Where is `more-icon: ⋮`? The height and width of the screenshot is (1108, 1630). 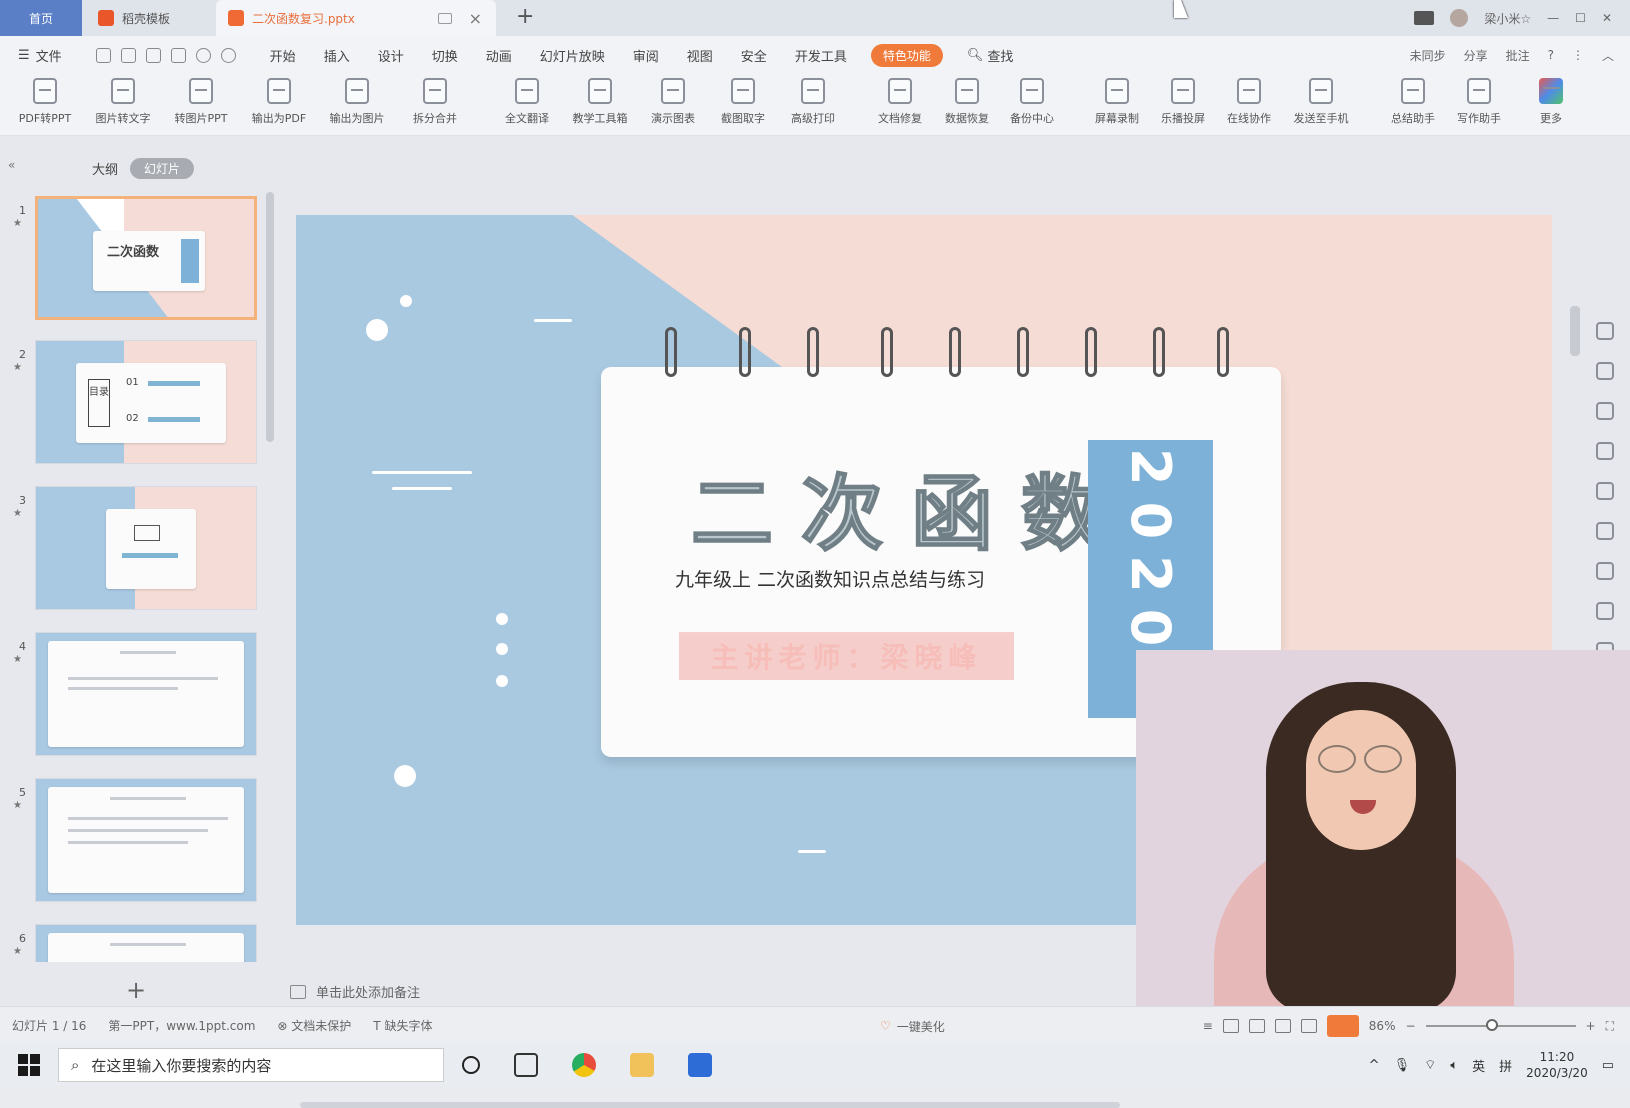
more-icon: ⋮ is located at coordinates (1578, 55).